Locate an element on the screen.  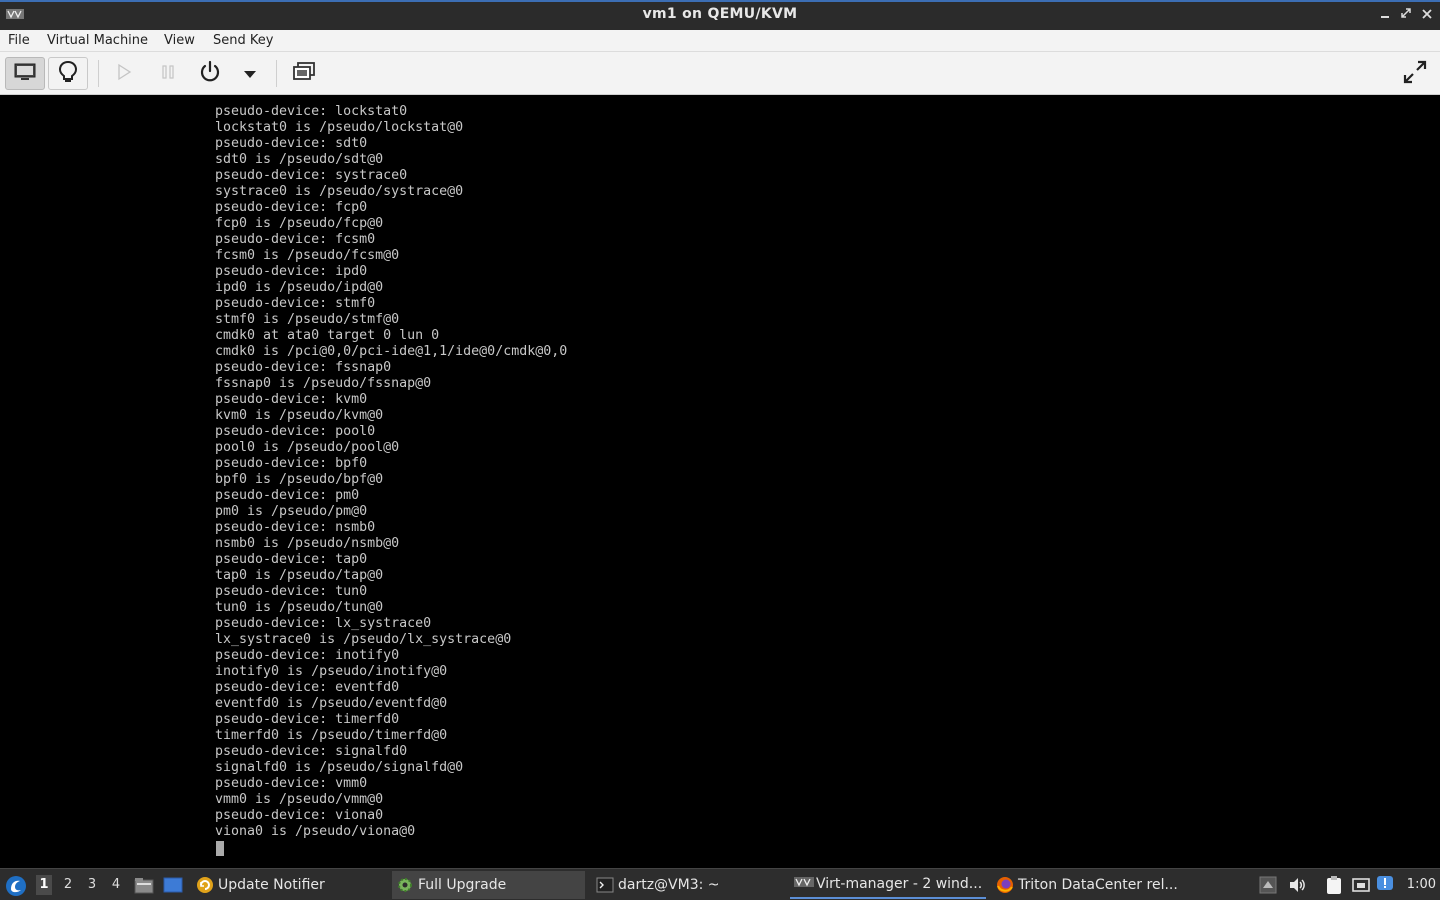
console-line: pseudo-device: stmf0 is located at coordinates (295, 303).